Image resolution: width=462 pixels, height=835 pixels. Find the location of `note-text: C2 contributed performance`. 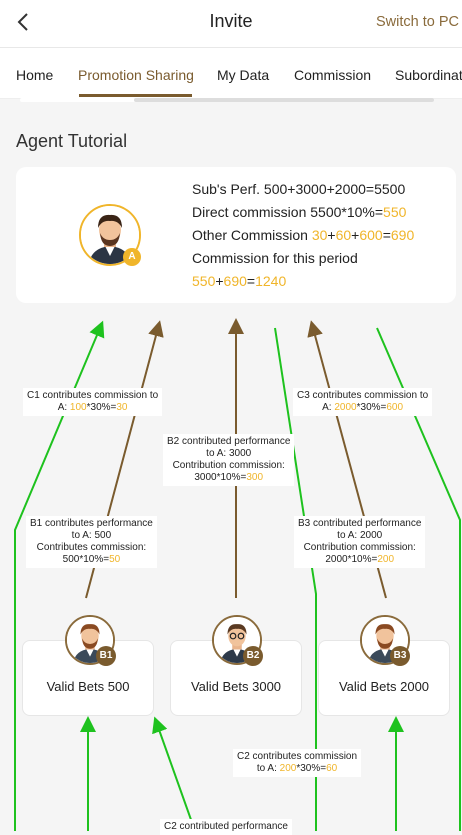

note-text: C2 contributed performance is located at coordinates (226, 826).